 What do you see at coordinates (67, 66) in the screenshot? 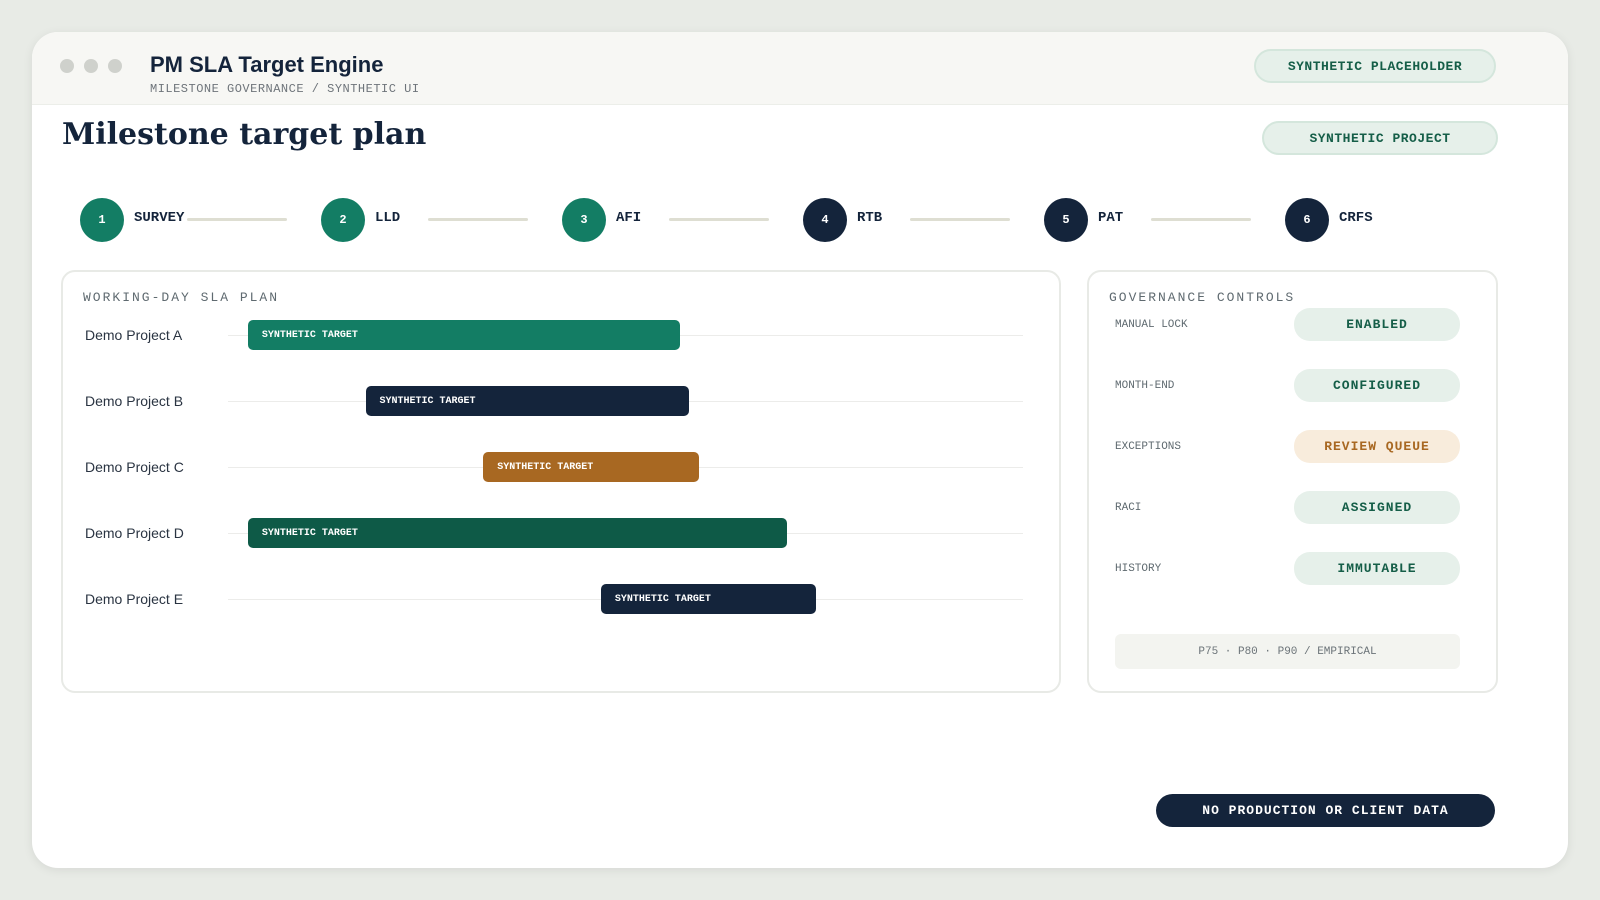
I see `window-close-dot` at bounding box center [67, 66].